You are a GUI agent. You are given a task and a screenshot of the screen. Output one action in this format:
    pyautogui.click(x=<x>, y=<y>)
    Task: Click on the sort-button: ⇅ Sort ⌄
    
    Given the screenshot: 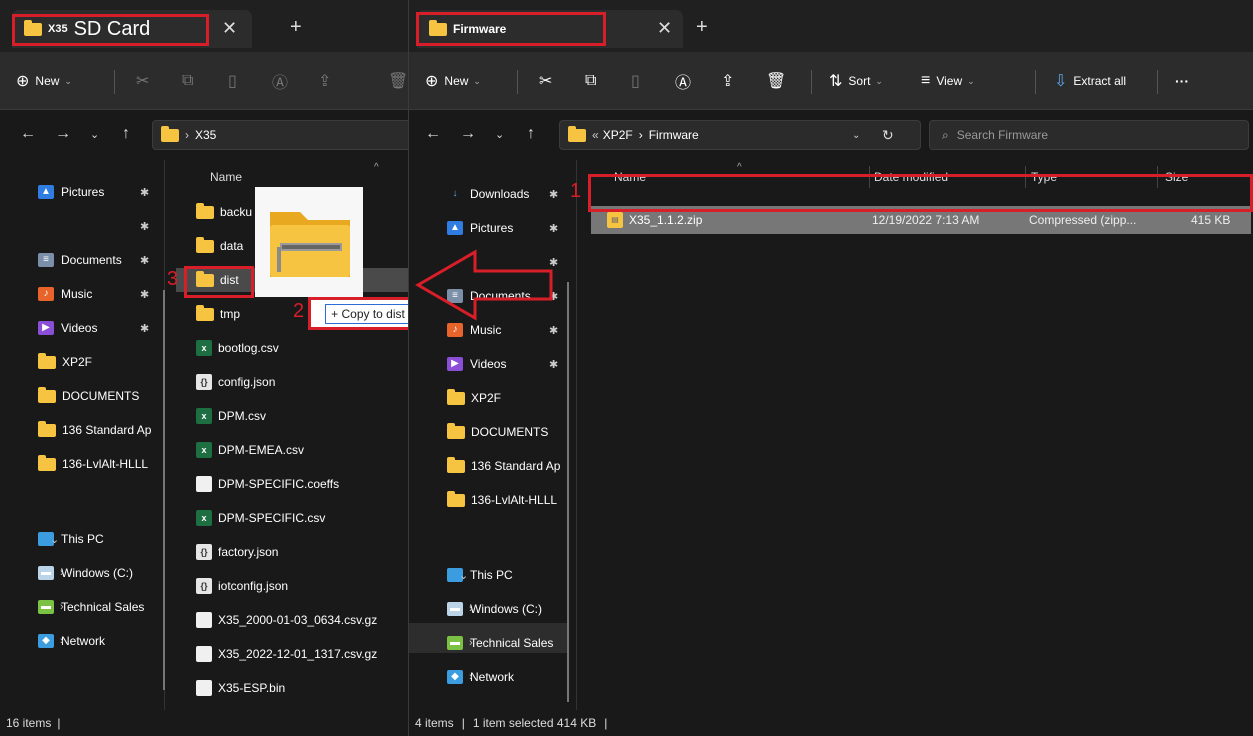 What is the action you would take?
    pyautogui.click(x=856, y=81)
    